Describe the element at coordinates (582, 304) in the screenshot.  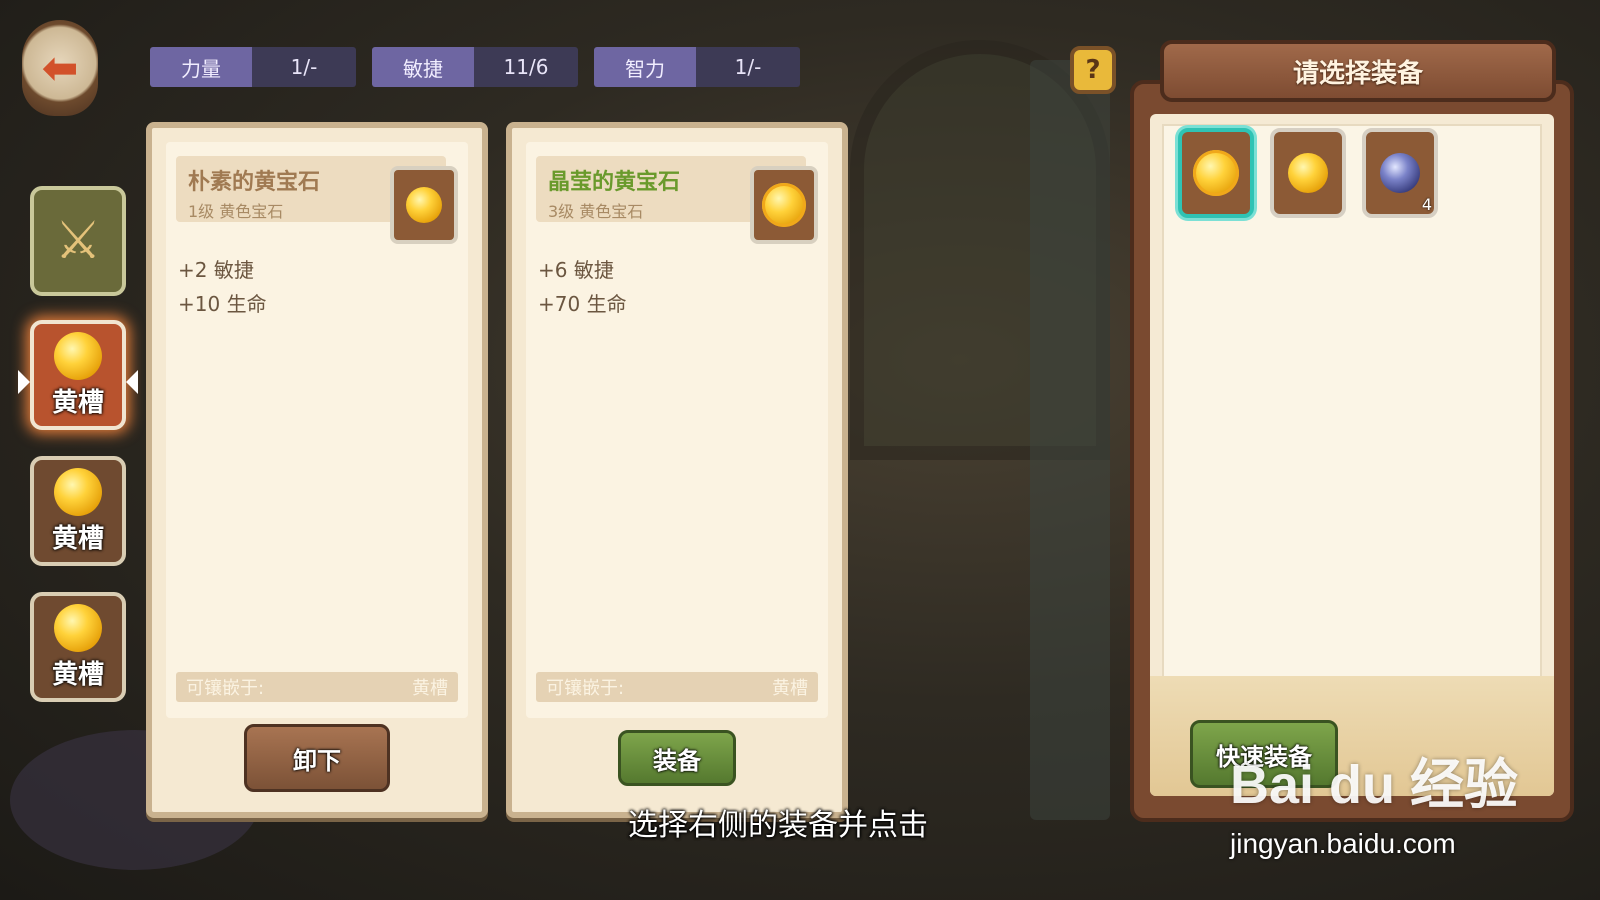
I see `item-stat-health: +70 生命` at that location.